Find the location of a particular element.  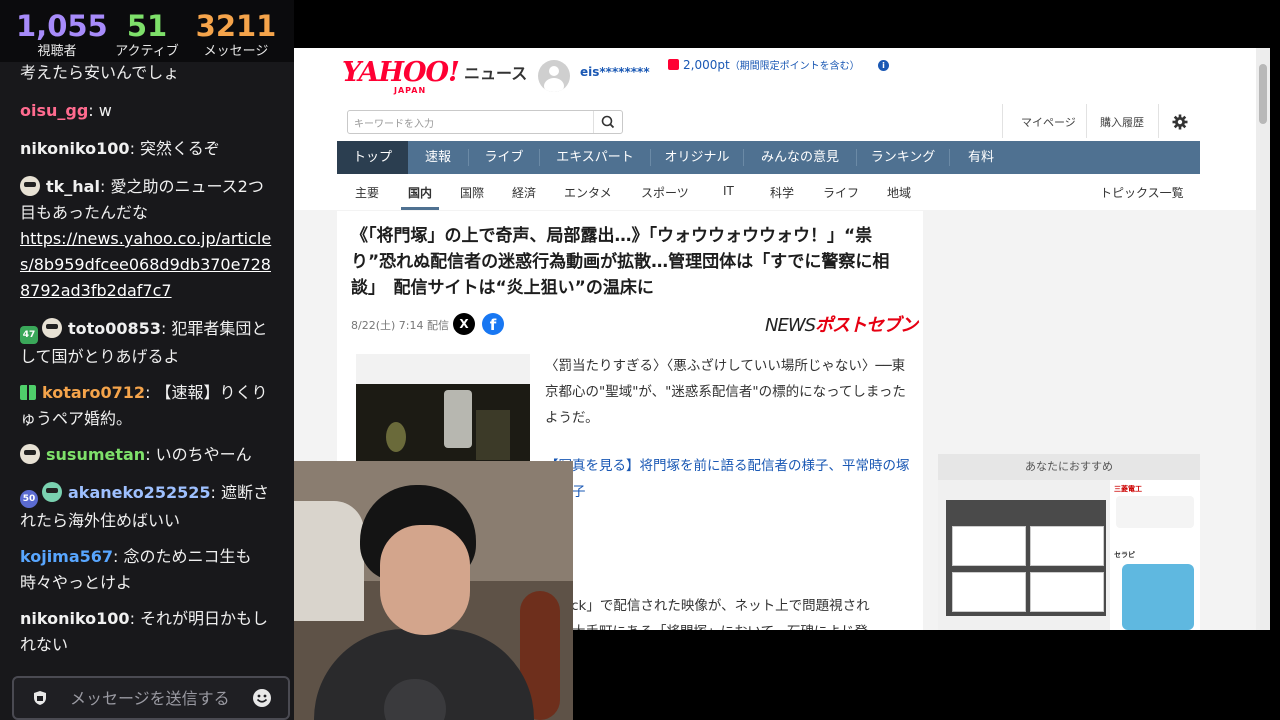

subnav-economy: 経済 is located at coordinates (524, 192).